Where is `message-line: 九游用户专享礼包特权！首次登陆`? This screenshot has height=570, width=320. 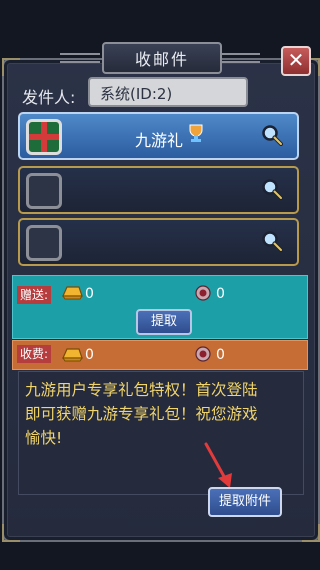 message-line: 九游用户专享礼包特权！首次登陆 is located at coordinates (141, 390).